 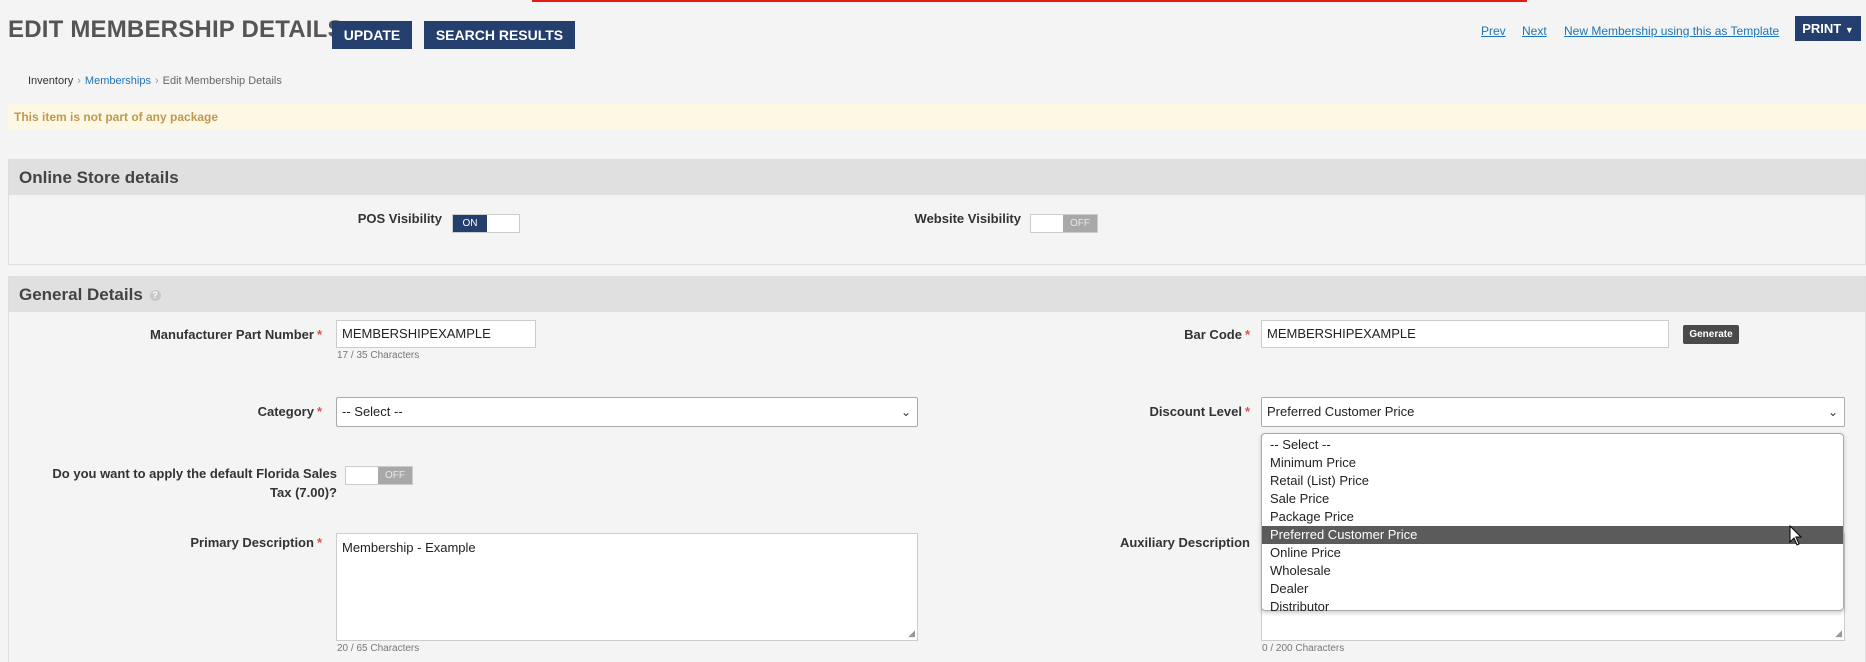 I want to click on next-link: Next, so click(x=1534, y=31).